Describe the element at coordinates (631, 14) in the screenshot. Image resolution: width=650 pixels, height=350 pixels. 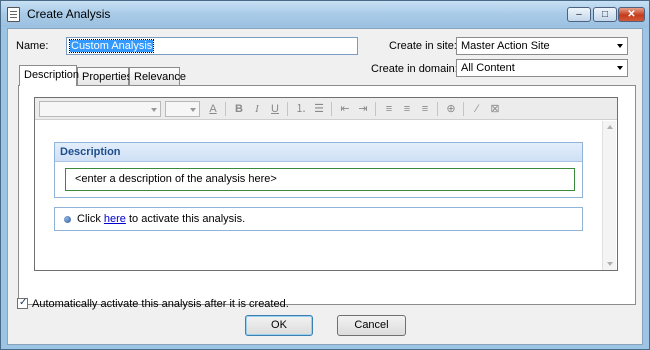
I see `close-button: ✕` at that location.